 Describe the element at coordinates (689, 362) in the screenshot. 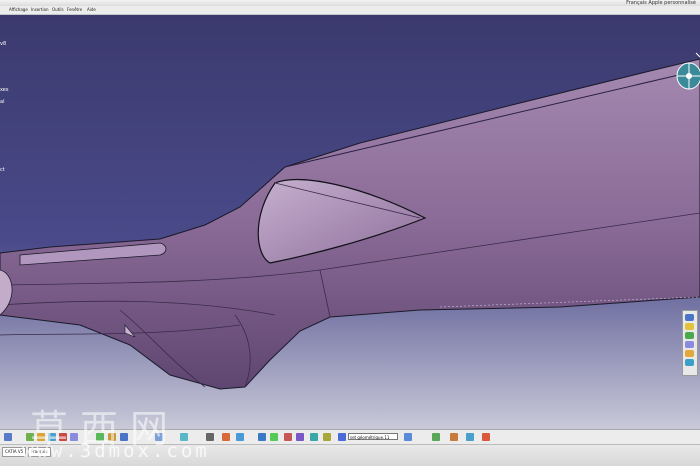

I see `fit-icon` at that location.